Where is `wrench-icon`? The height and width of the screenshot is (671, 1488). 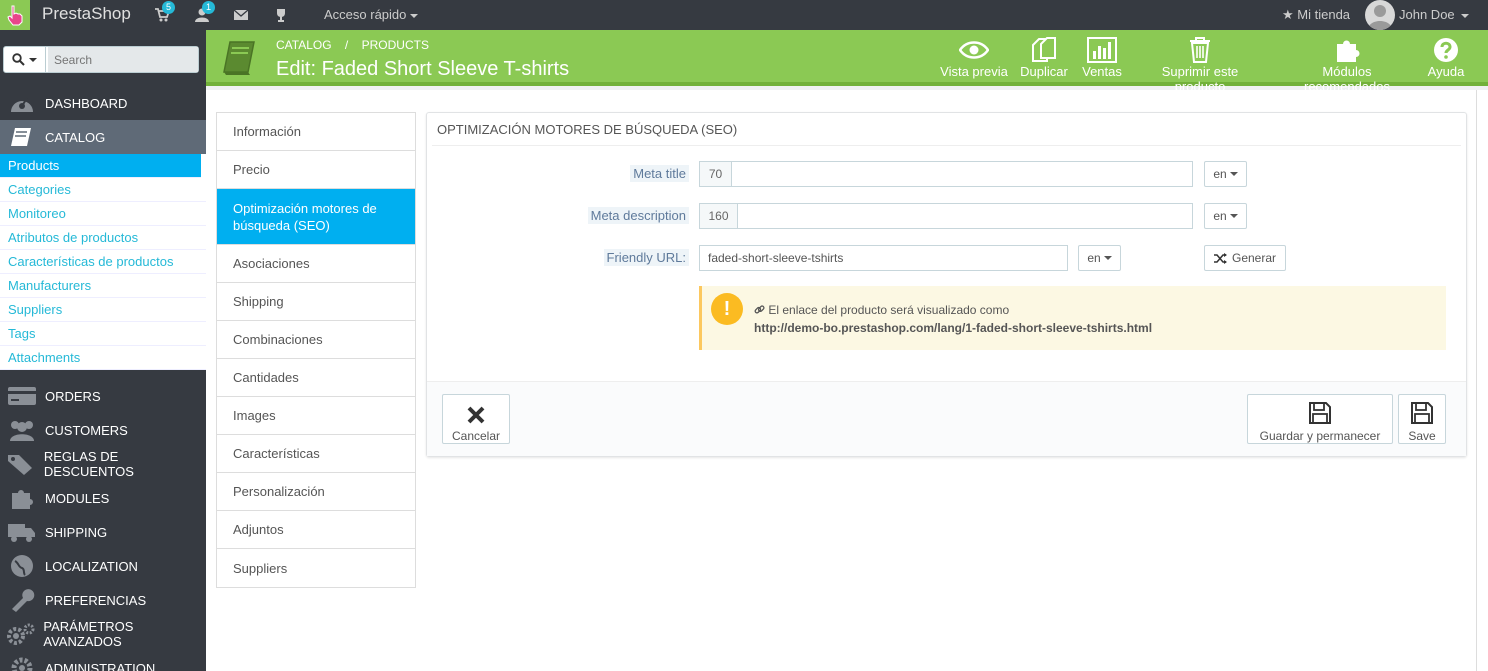
wrench-icon is located at coordinates (22, 600).